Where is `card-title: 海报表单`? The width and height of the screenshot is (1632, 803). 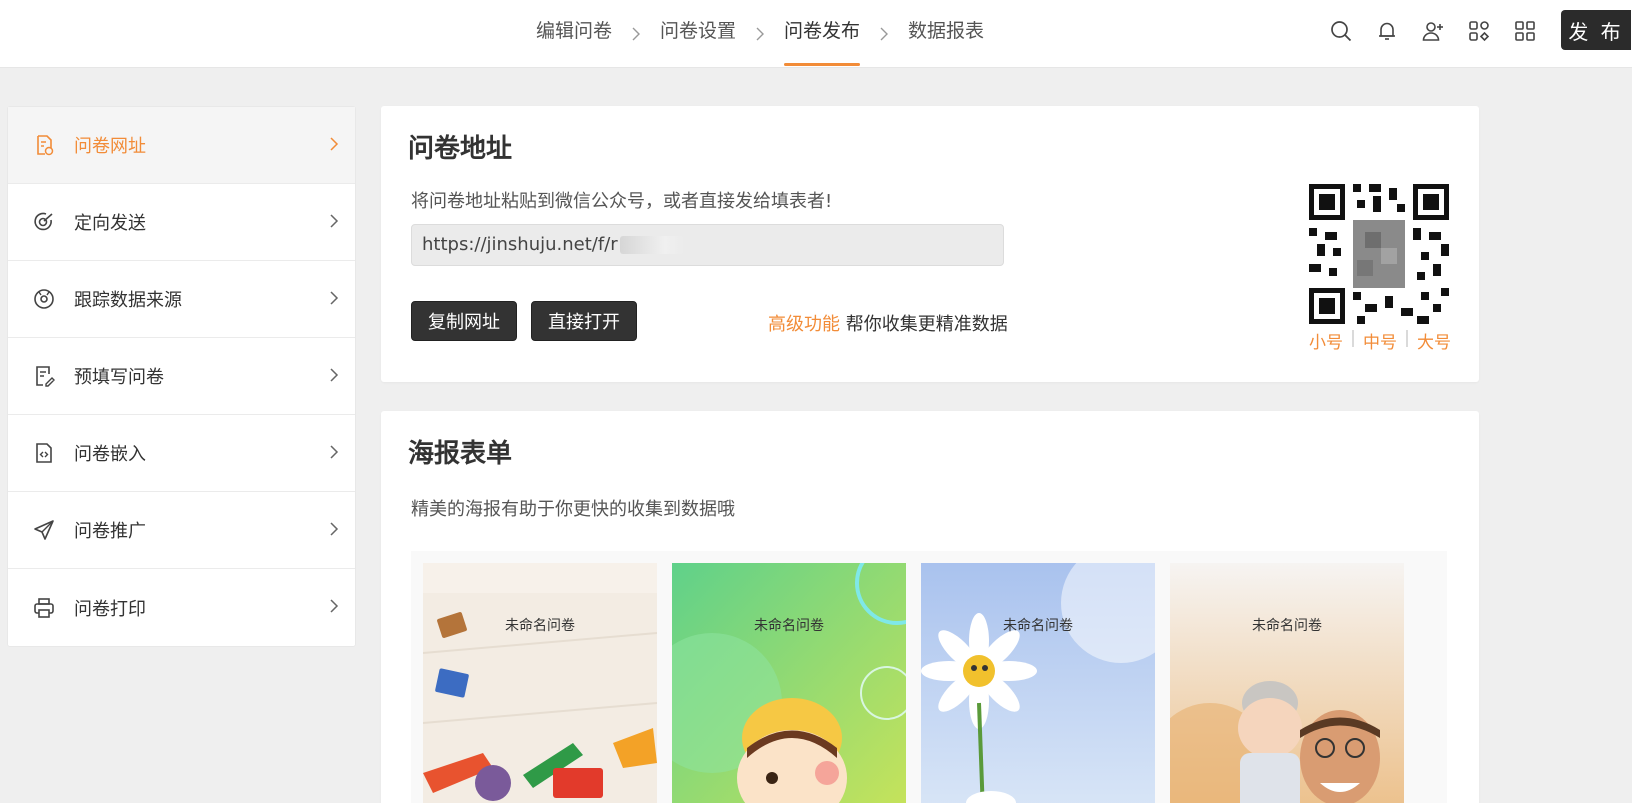 card-title: 海报表单 is located at coordinates (460, 454).